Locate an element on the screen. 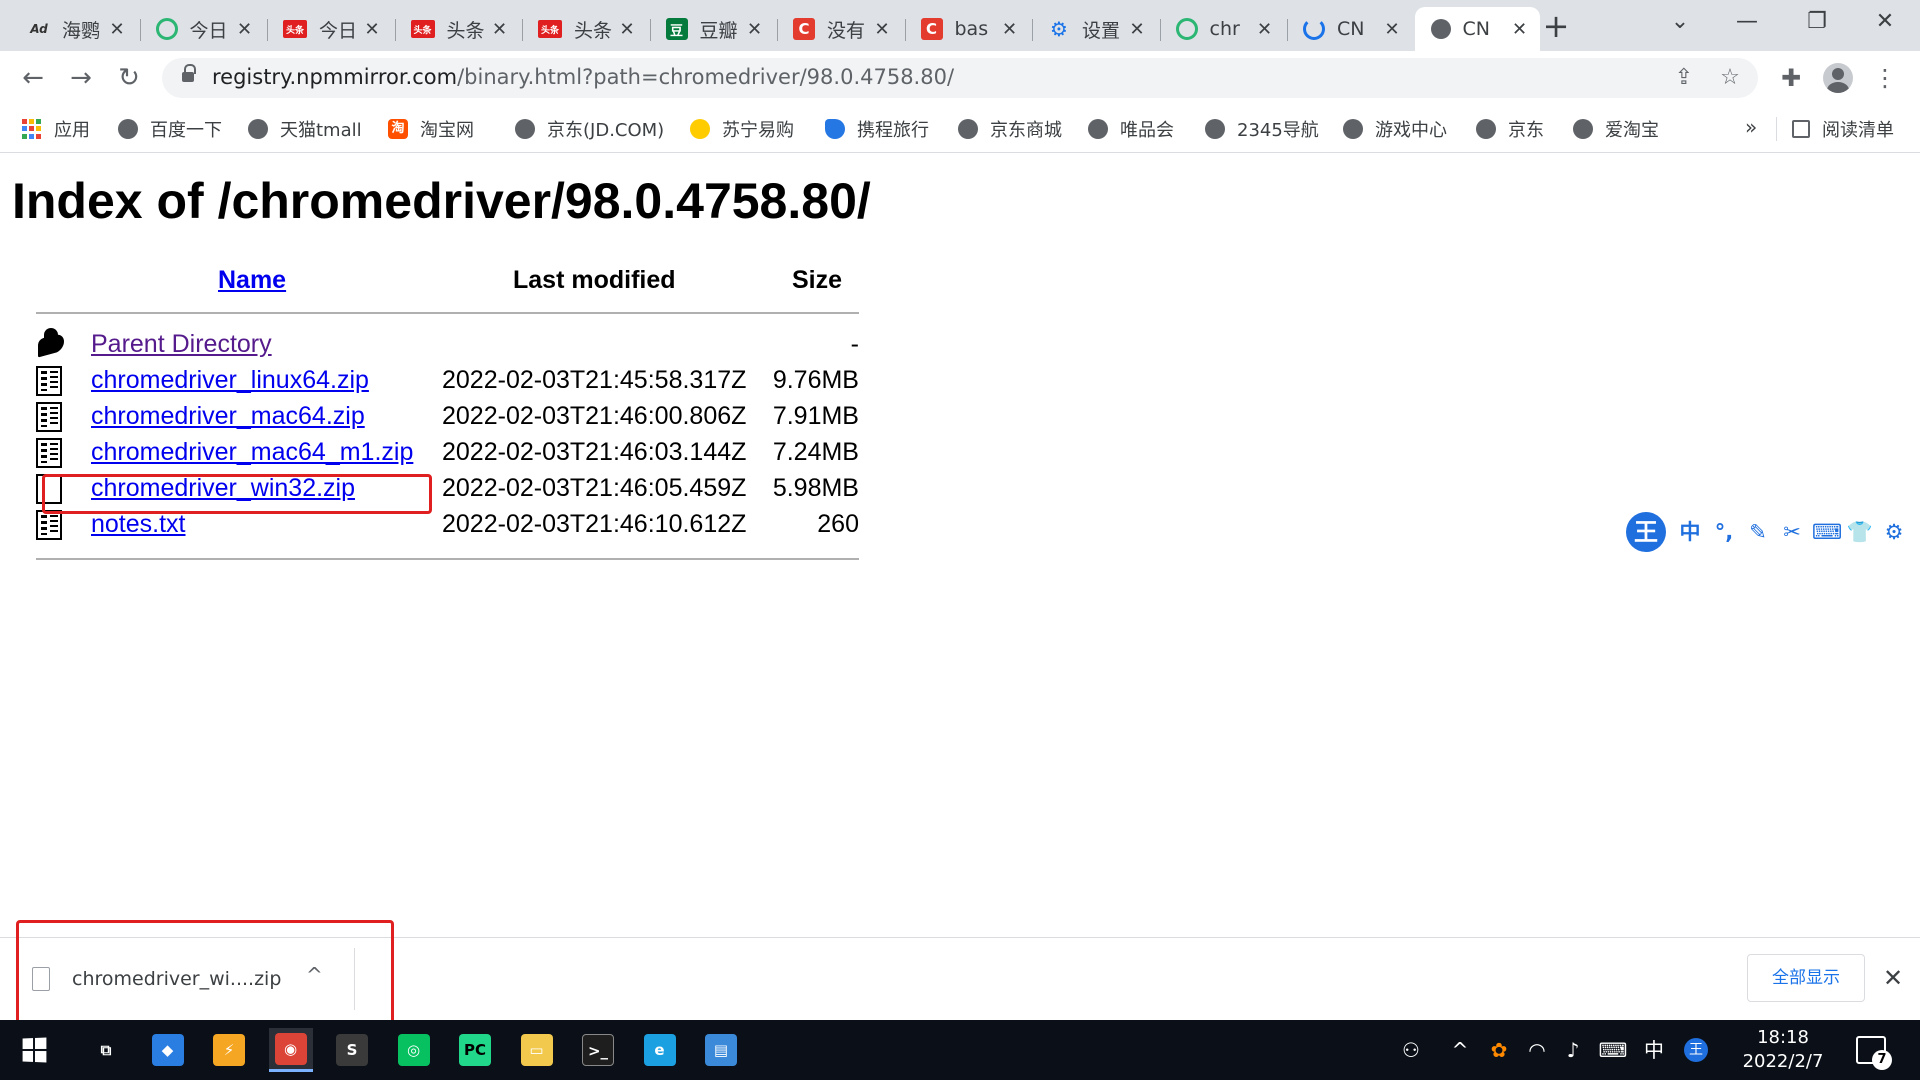 The height and width of the screenshot is (1080, 1920). file-explorer-icon: ▭ is located at coordinates (537, 1050).